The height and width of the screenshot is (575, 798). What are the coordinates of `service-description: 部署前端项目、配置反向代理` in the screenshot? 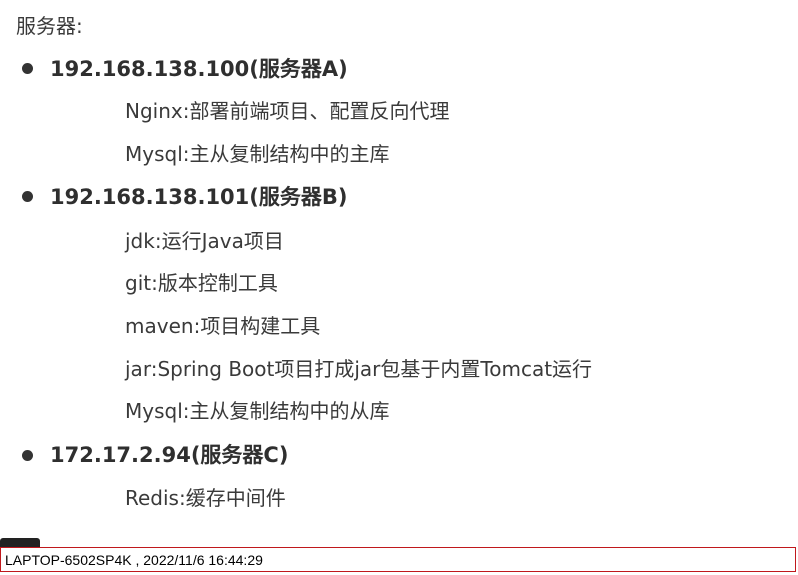 It's located at (319, 111).